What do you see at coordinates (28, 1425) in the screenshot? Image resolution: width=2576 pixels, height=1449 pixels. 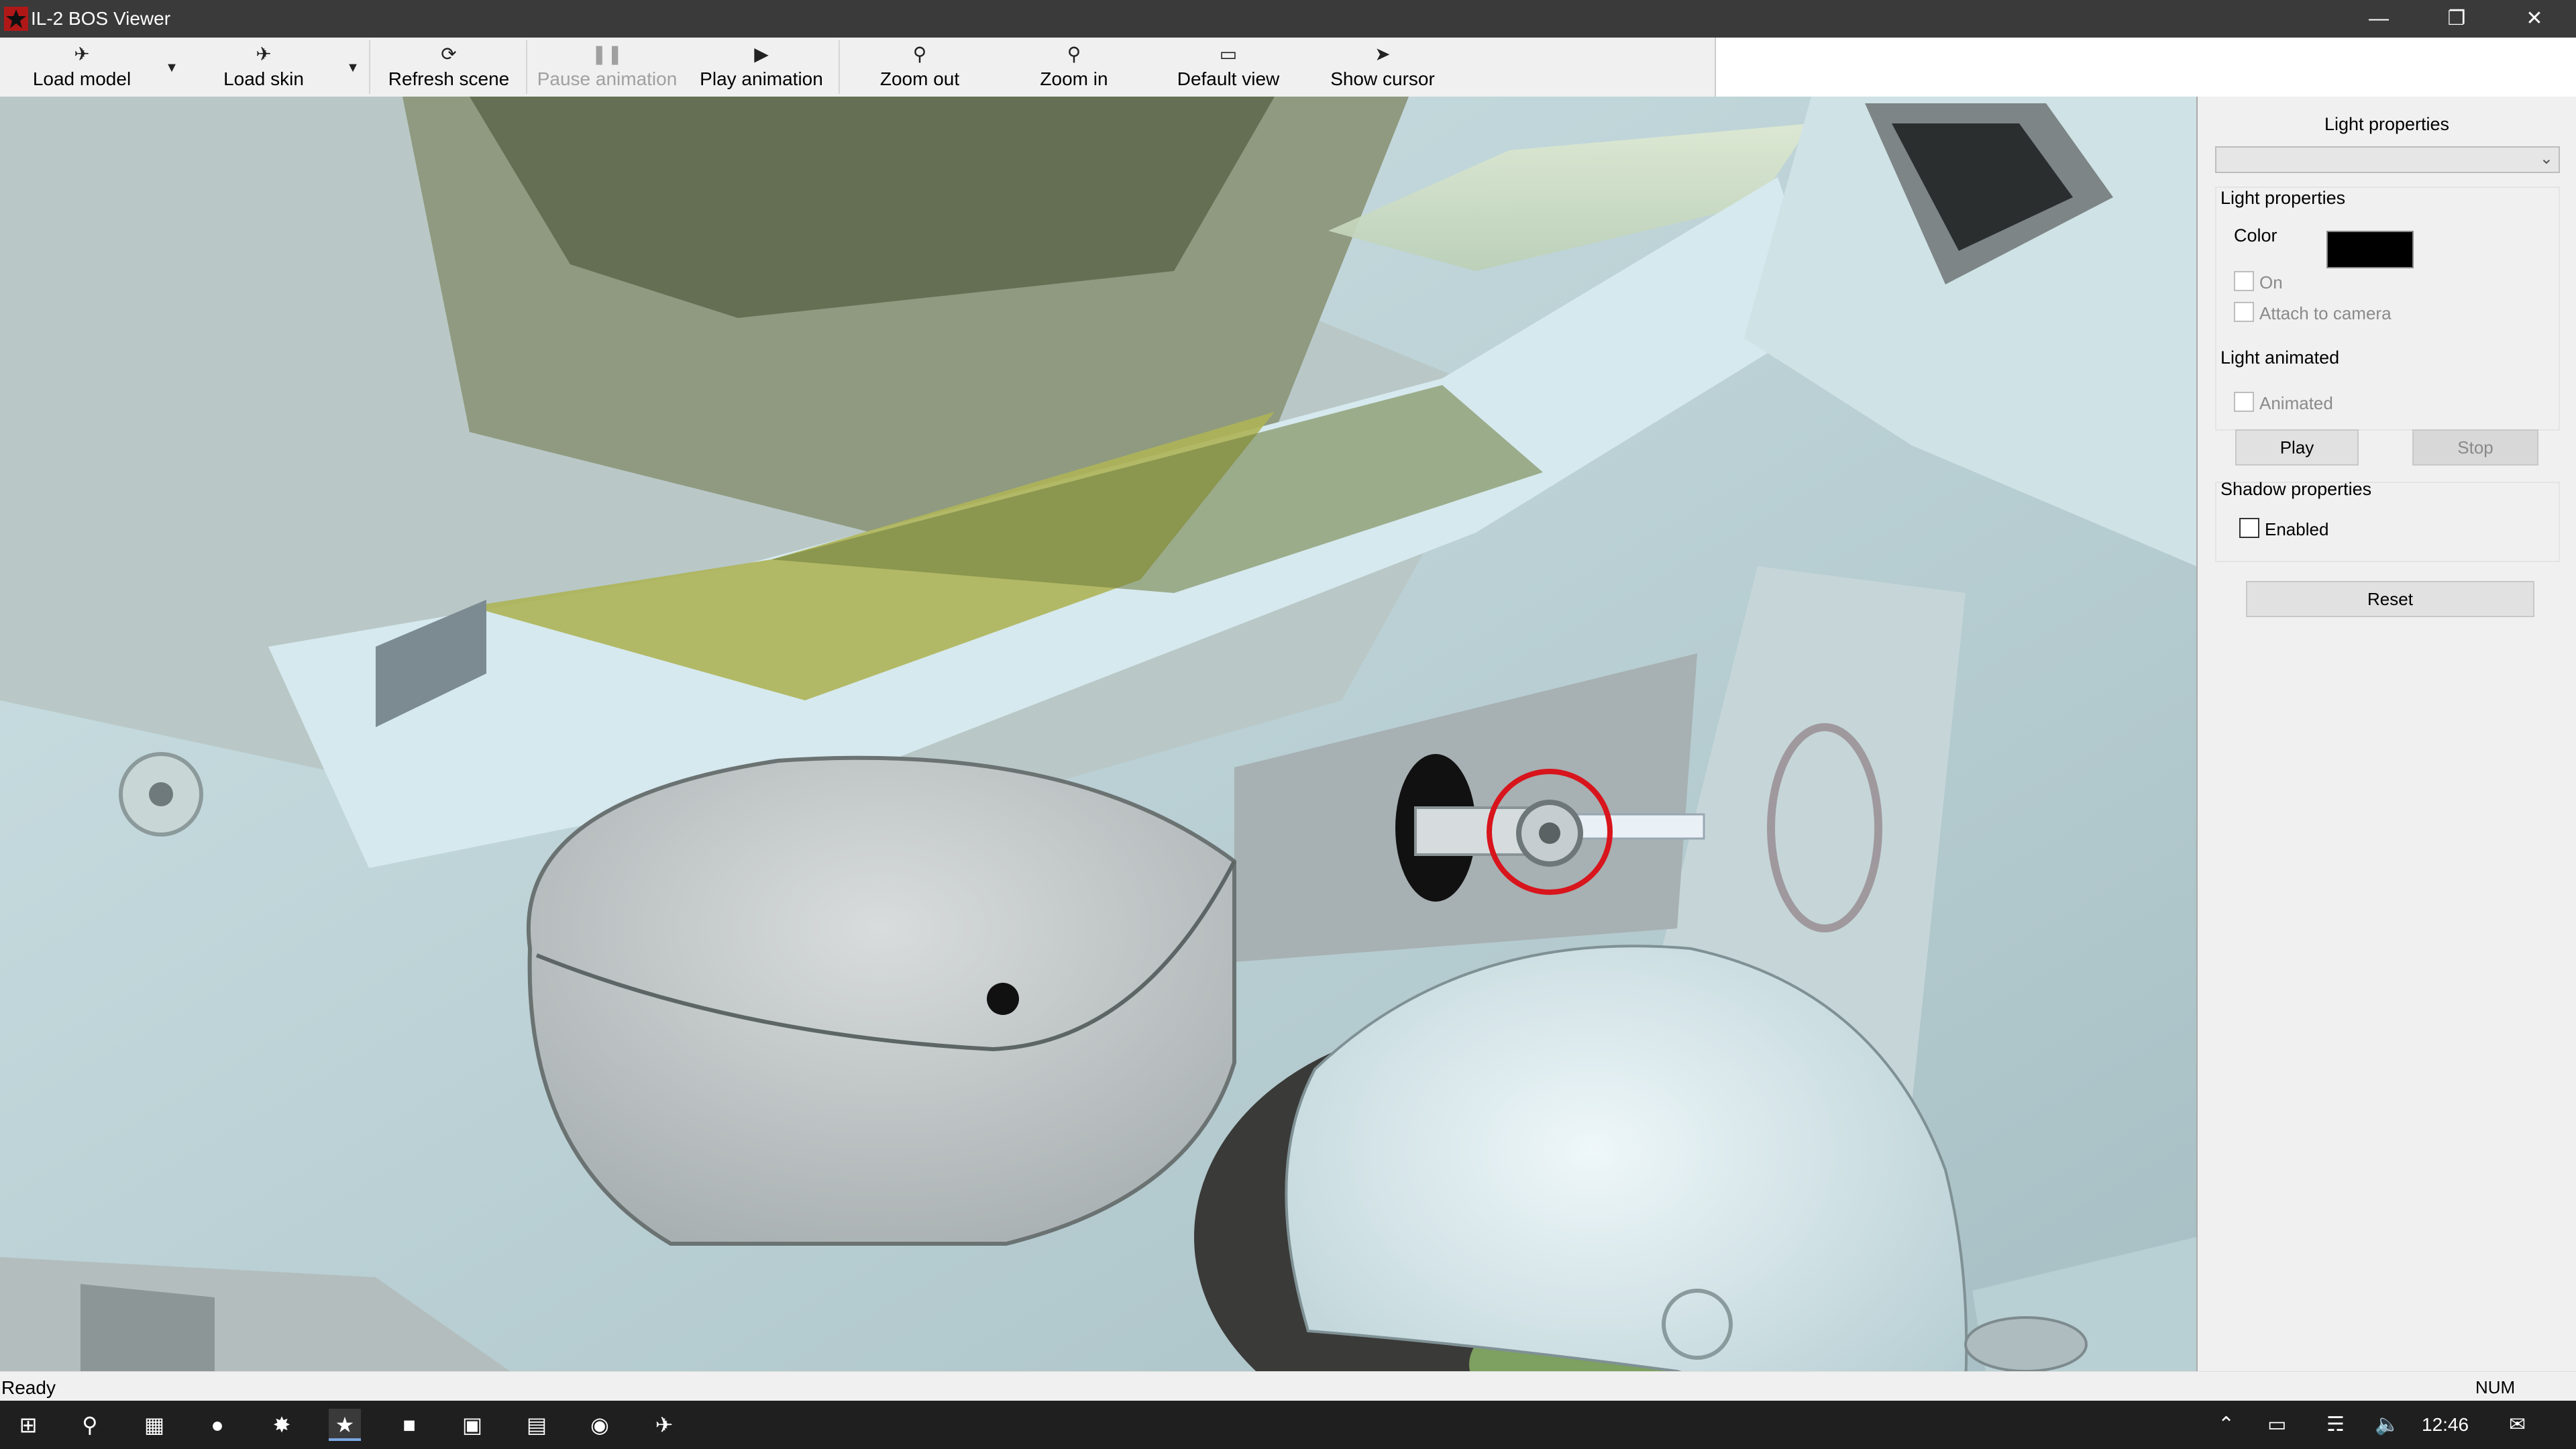 I see `windows-start-icon: ⊞` at bounding box center [28, 1425].